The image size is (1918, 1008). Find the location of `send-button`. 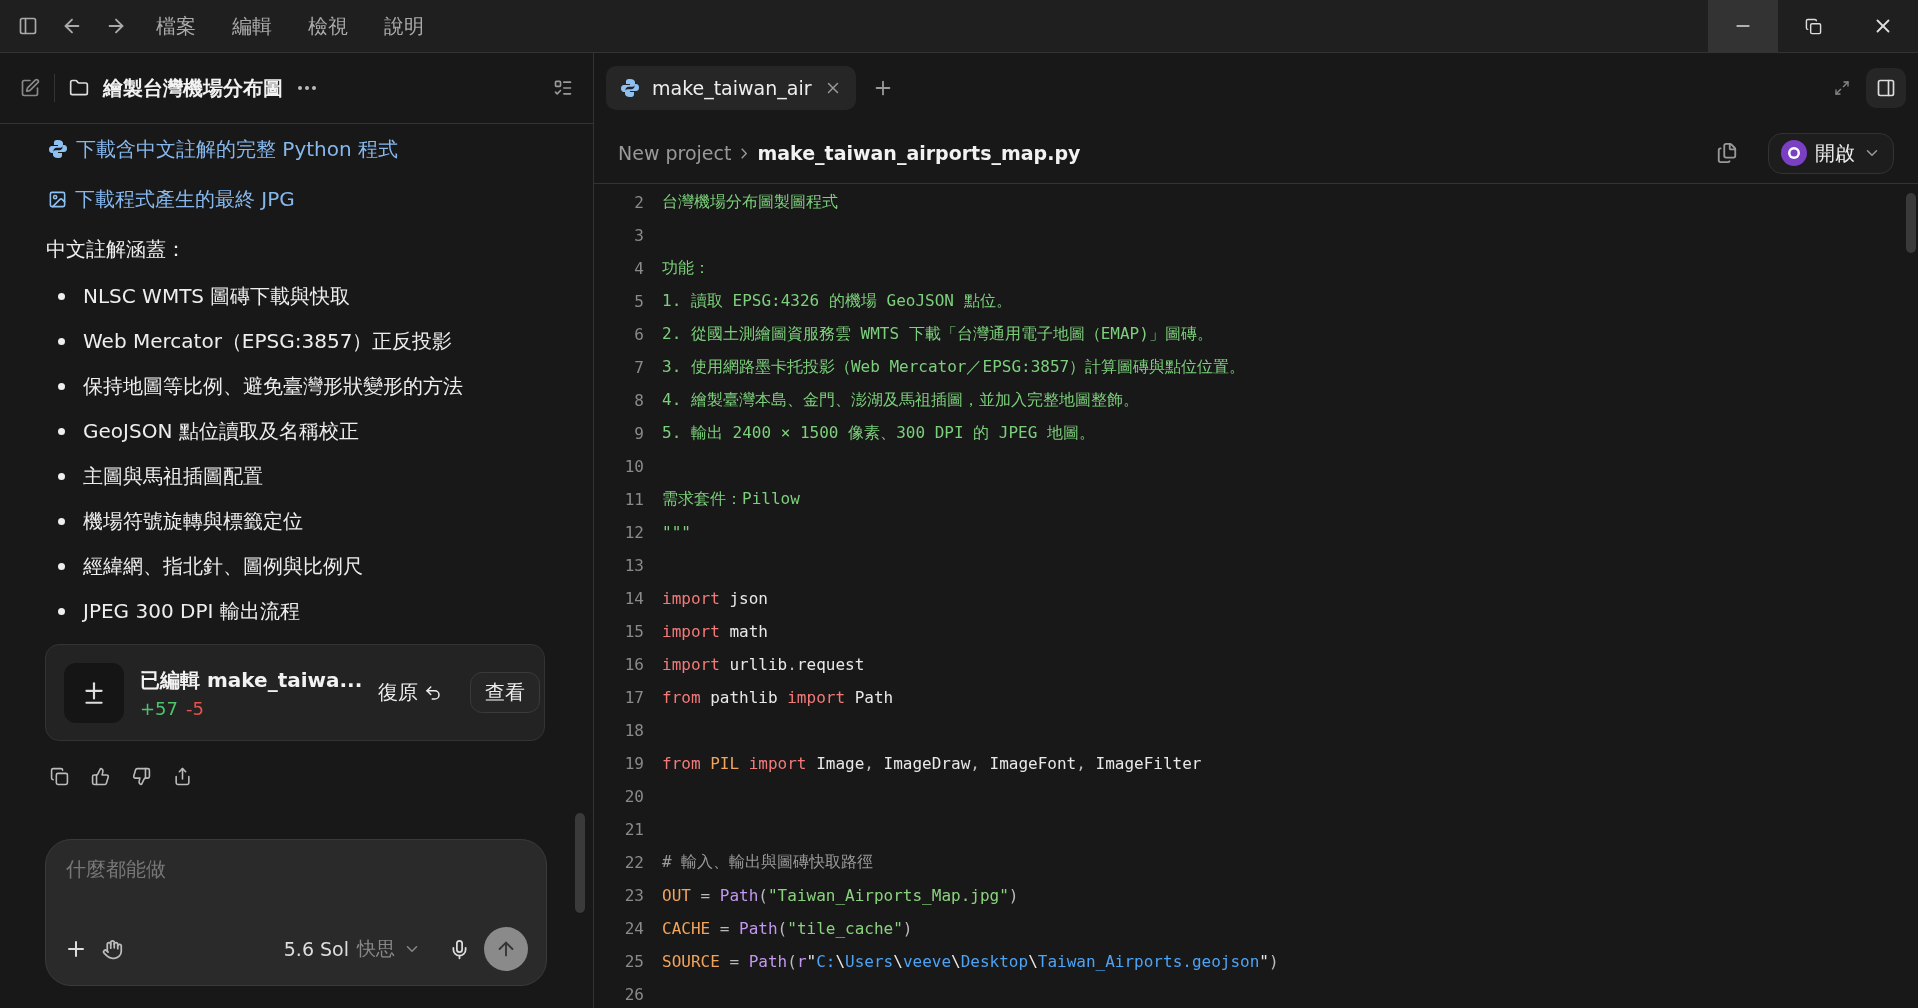

send-button is located at coordinates (506, 949).